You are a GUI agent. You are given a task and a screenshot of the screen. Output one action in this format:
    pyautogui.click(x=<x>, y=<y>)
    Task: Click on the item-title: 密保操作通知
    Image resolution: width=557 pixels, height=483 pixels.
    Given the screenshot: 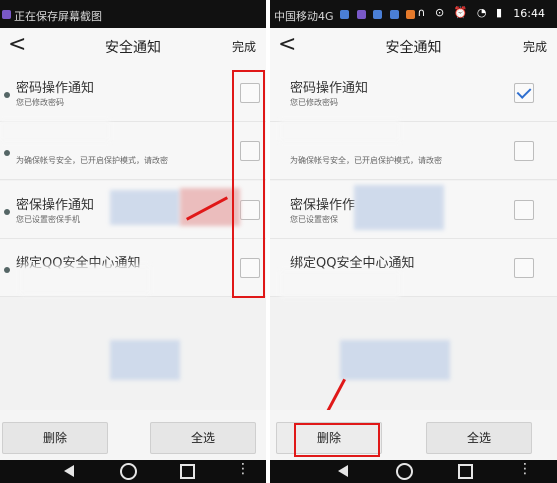 What is the action you would take?
    pyautogui.click(x=55, y=205)
    